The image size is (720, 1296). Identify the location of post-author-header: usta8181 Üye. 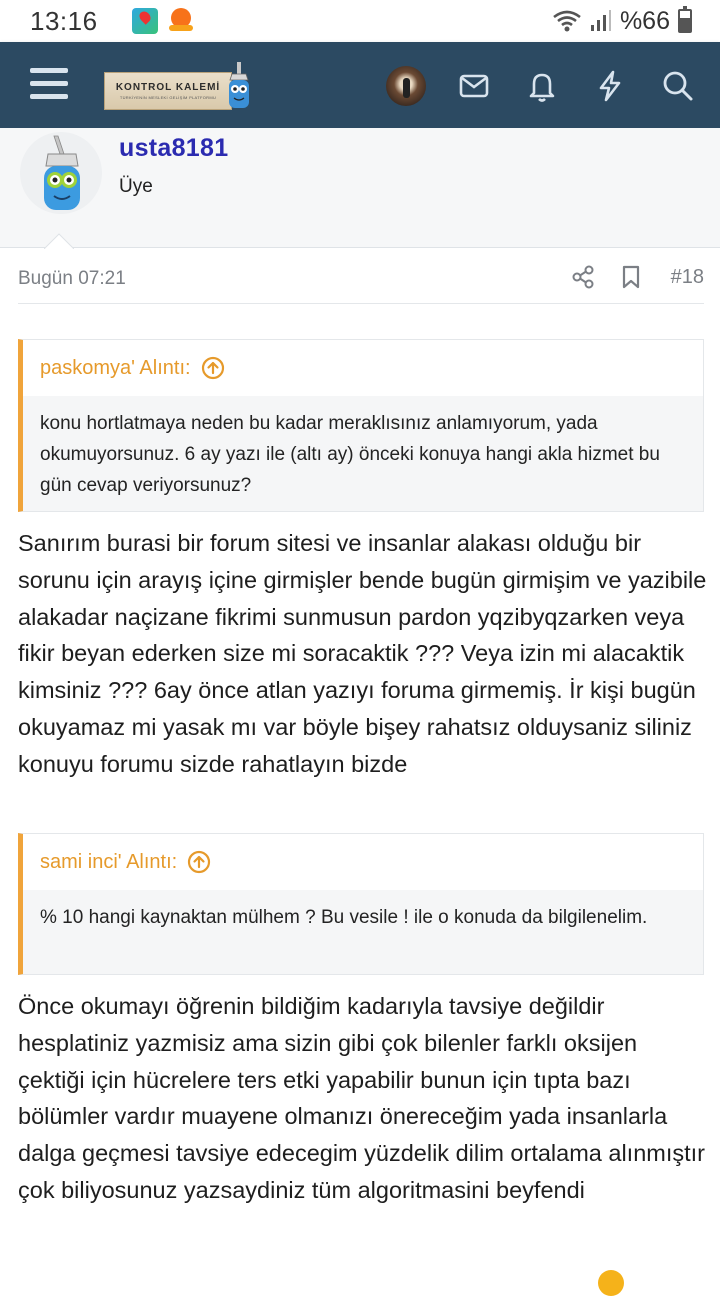
(360, 188).